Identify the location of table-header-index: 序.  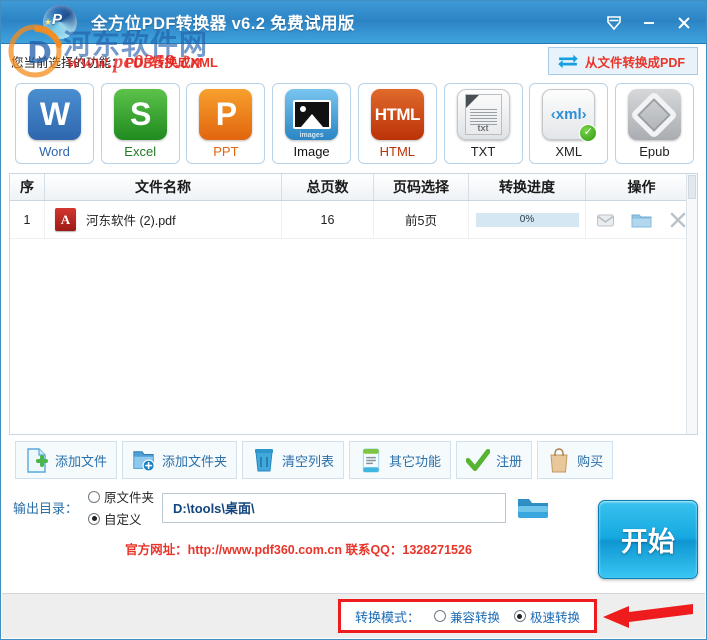
(27, 187).